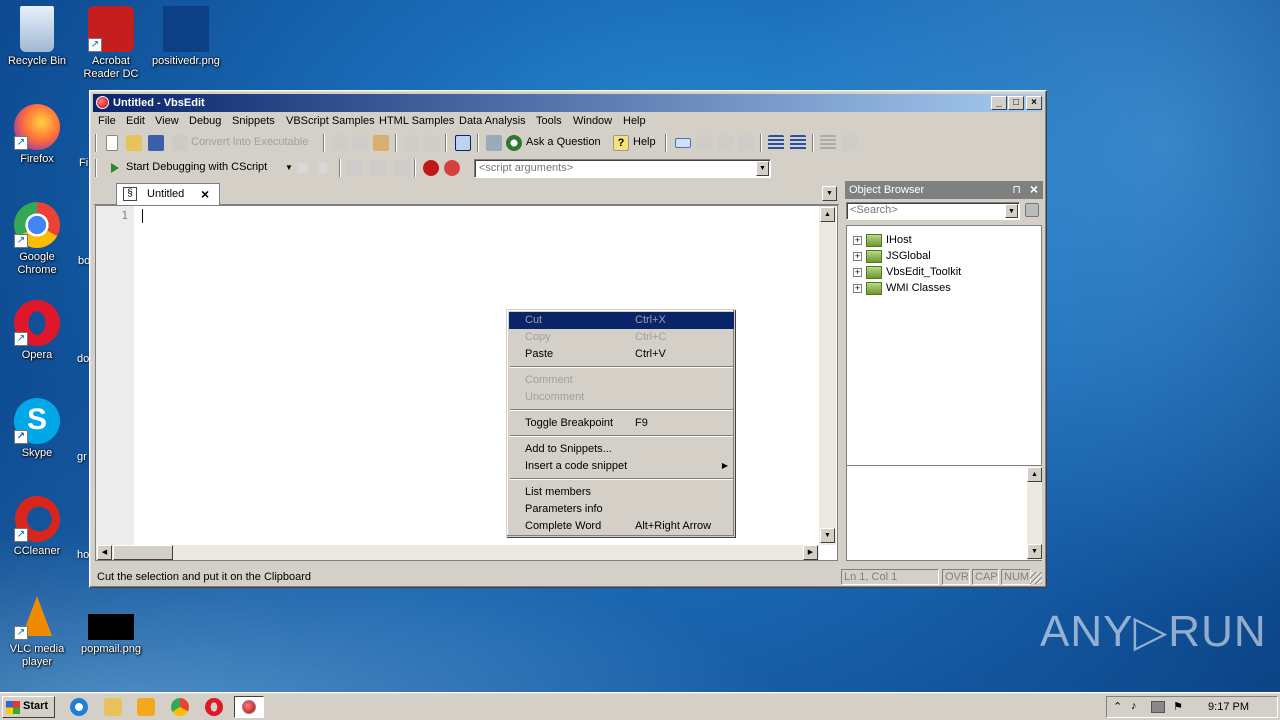 The image size is (1280, 720). Describe the element at coordinates (549, 121) in the screenshot. I see `menu-tools: Tools` at that location.